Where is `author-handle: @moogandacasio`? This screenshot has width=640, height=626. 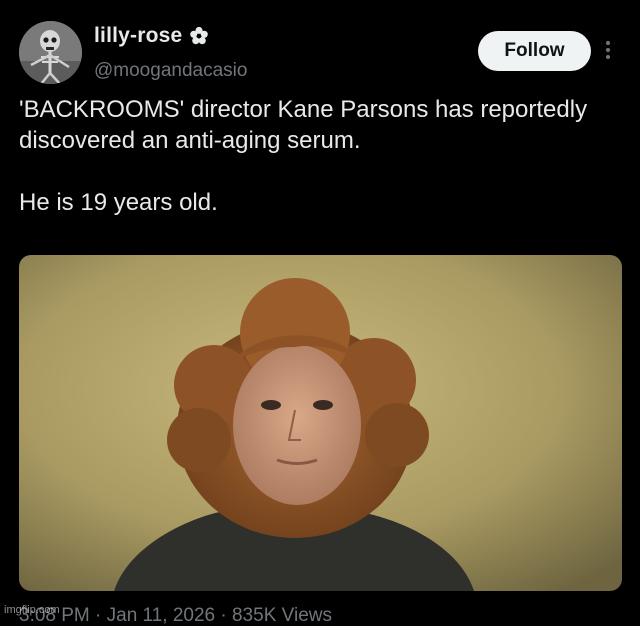
author-handle: @moogandacasio is located at coordinates (170, 71).